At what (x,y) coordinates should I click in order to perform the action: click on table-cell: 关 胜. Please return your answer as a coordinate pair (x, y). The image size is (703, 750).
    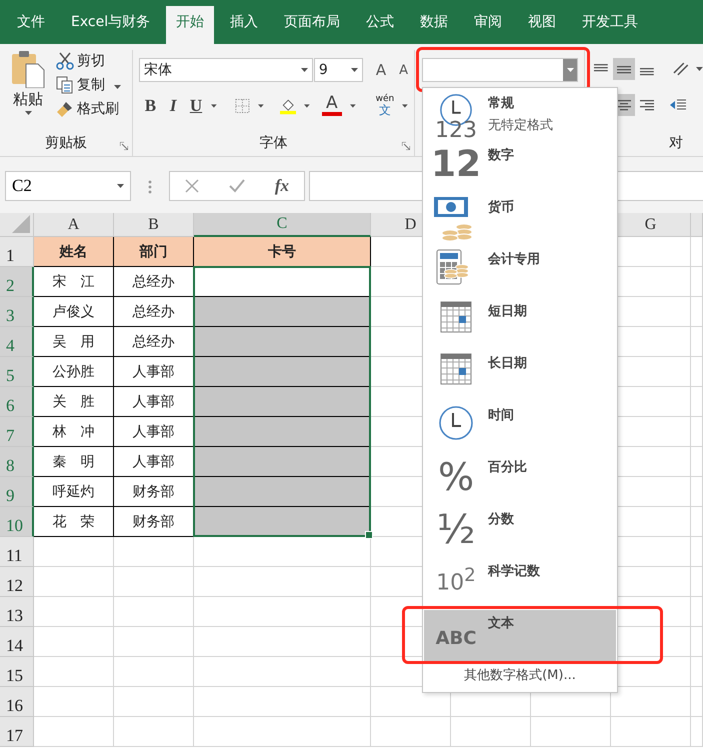
    Looking at the image, I should click on (74, 402).